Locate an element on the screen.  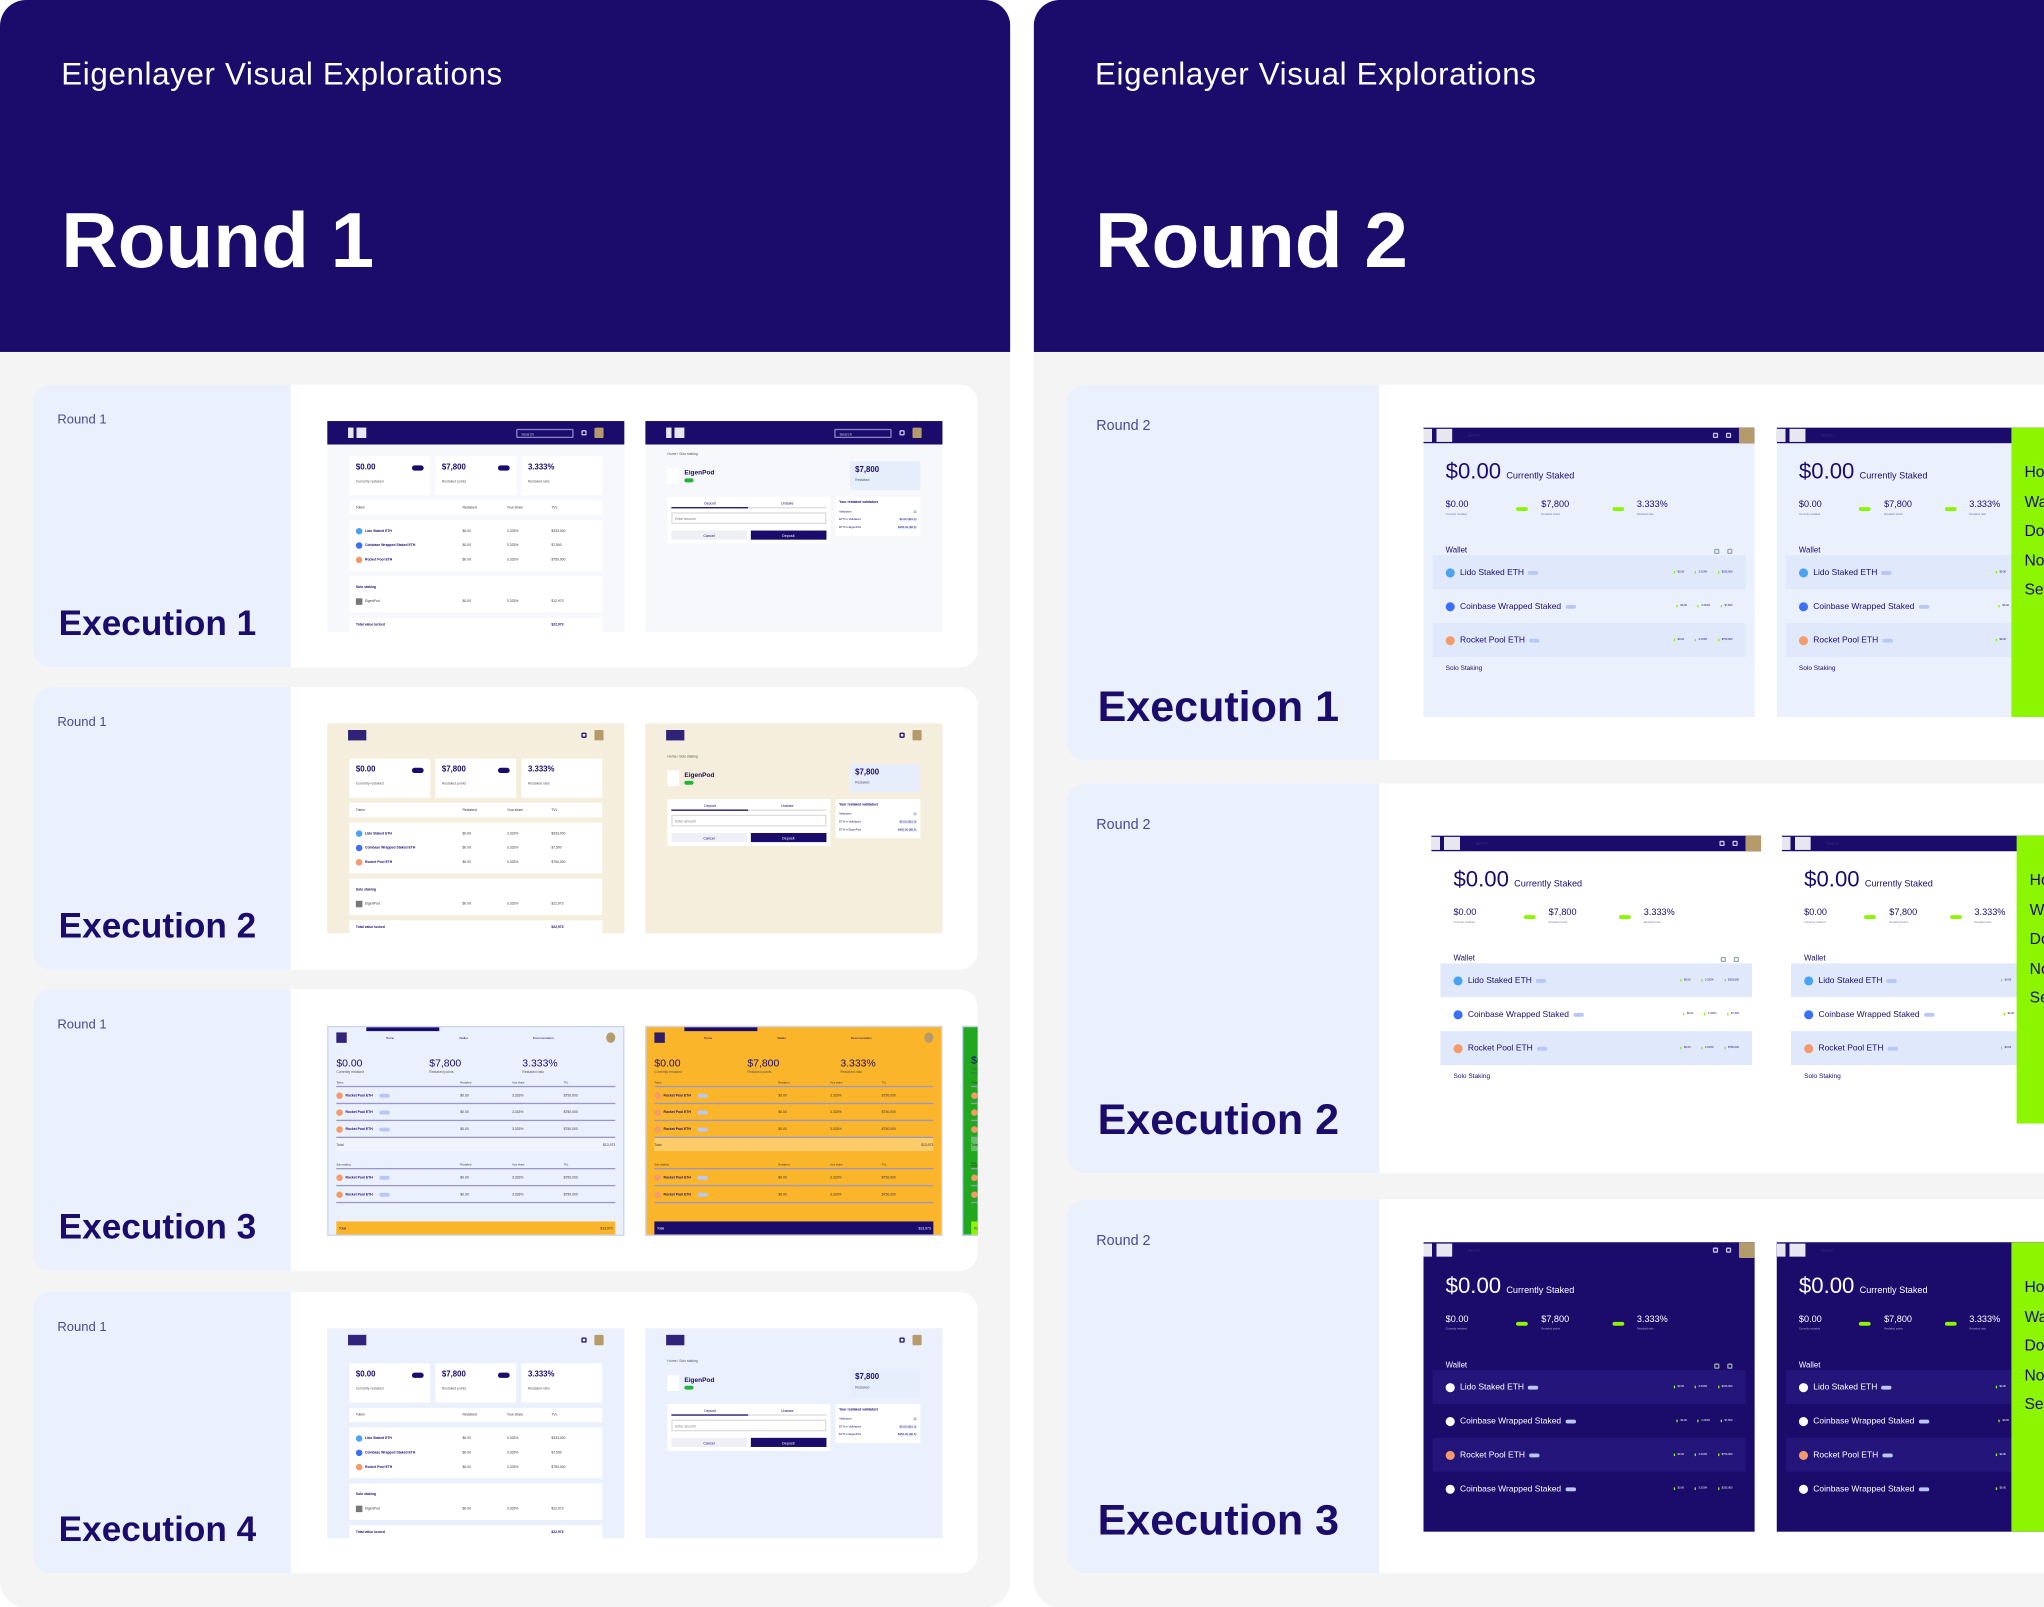
list-view-icon is located at coordinates (1717, 1366).